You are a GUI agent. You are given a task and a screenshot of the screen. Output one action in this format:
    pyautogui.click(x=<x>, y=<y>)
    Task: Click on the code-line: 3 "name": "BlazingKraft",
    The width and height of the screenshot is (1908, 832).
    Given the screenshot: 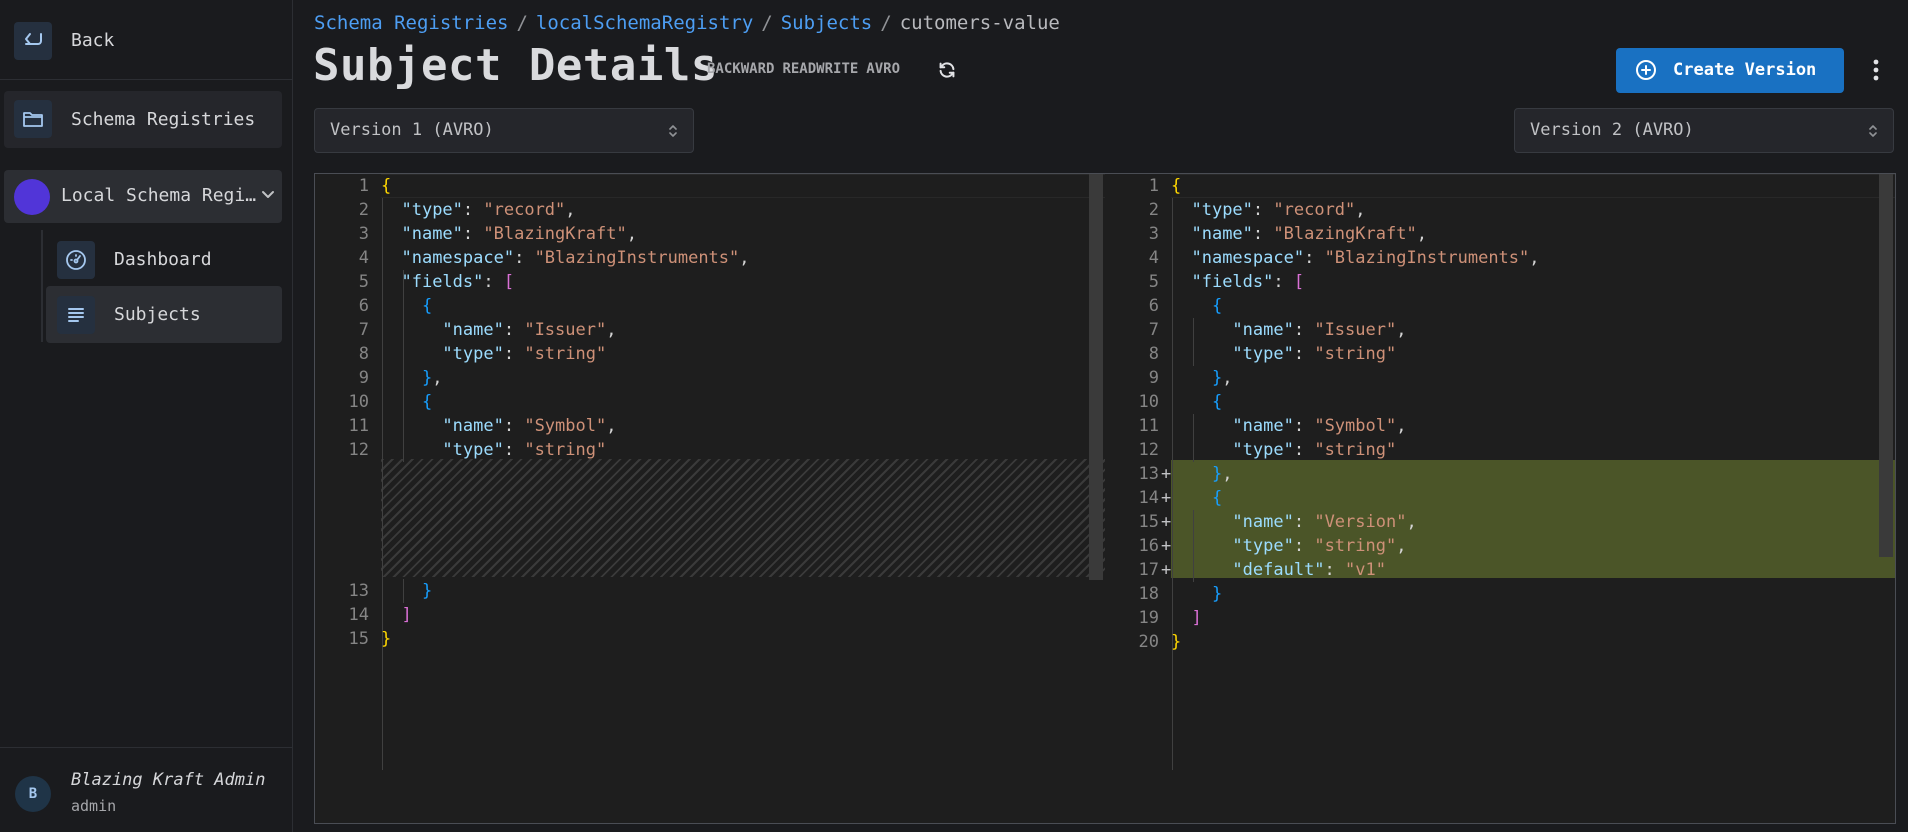 What is the action you would take?
    pyautogui.click(x=1500, y=234)
    